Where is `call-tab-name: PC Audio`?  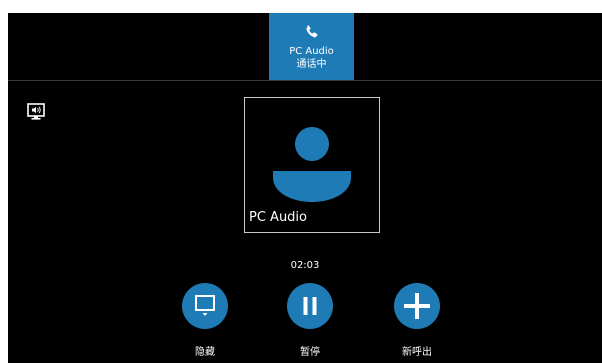
call-tab-name: PC Audio is located at coordinates (311, 51).